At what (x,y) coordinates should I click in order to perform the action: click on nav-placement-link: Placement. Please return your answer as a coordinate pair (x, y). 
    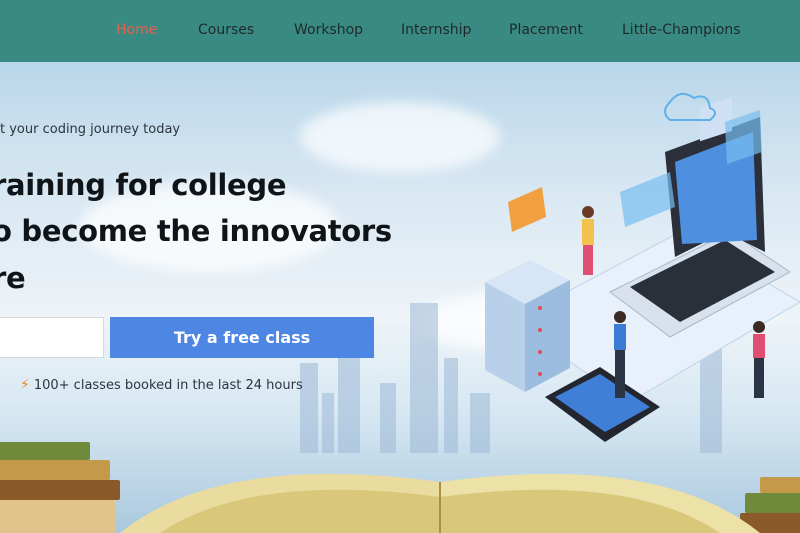
    Looking at the image, I should click on (546, 30).